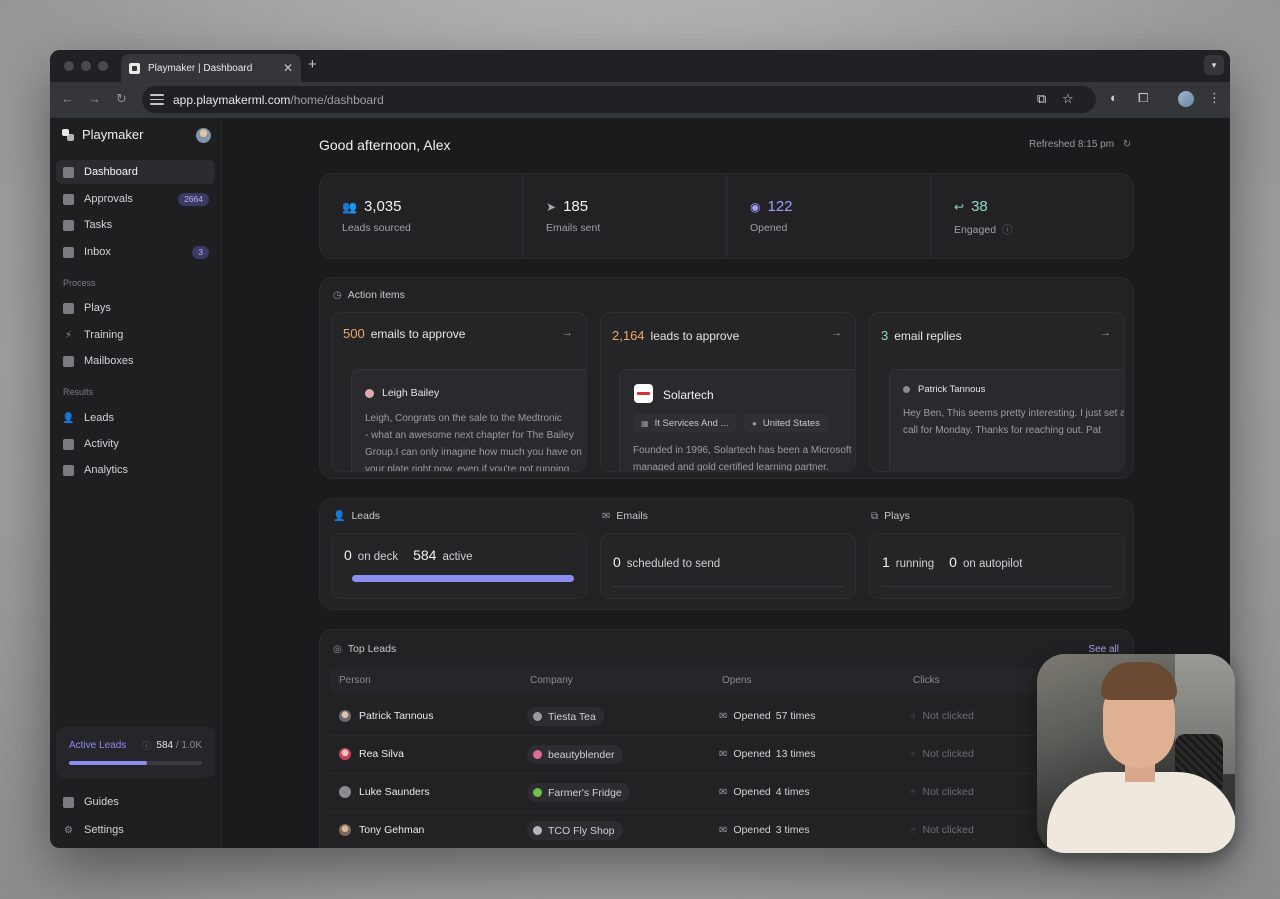  Describe the element at coordinates (695, 336) in the screenshot. I see `action-label: leads to approve` at that location.